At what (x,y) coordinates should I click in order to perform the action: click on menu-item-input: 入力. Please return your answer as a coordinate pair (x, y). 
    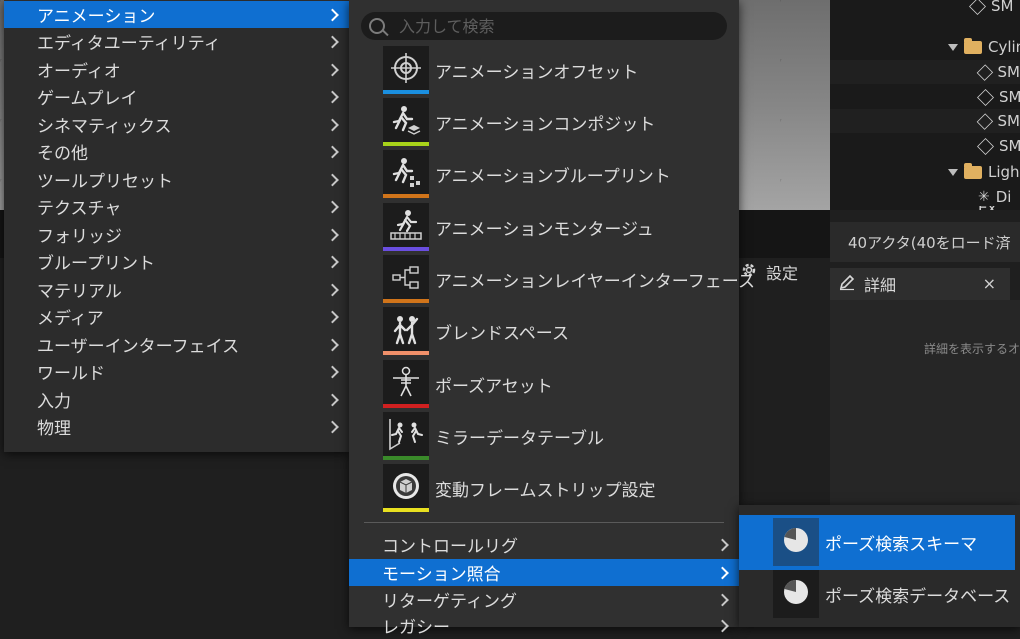
    Looking at the image, I should click on (176, 399).